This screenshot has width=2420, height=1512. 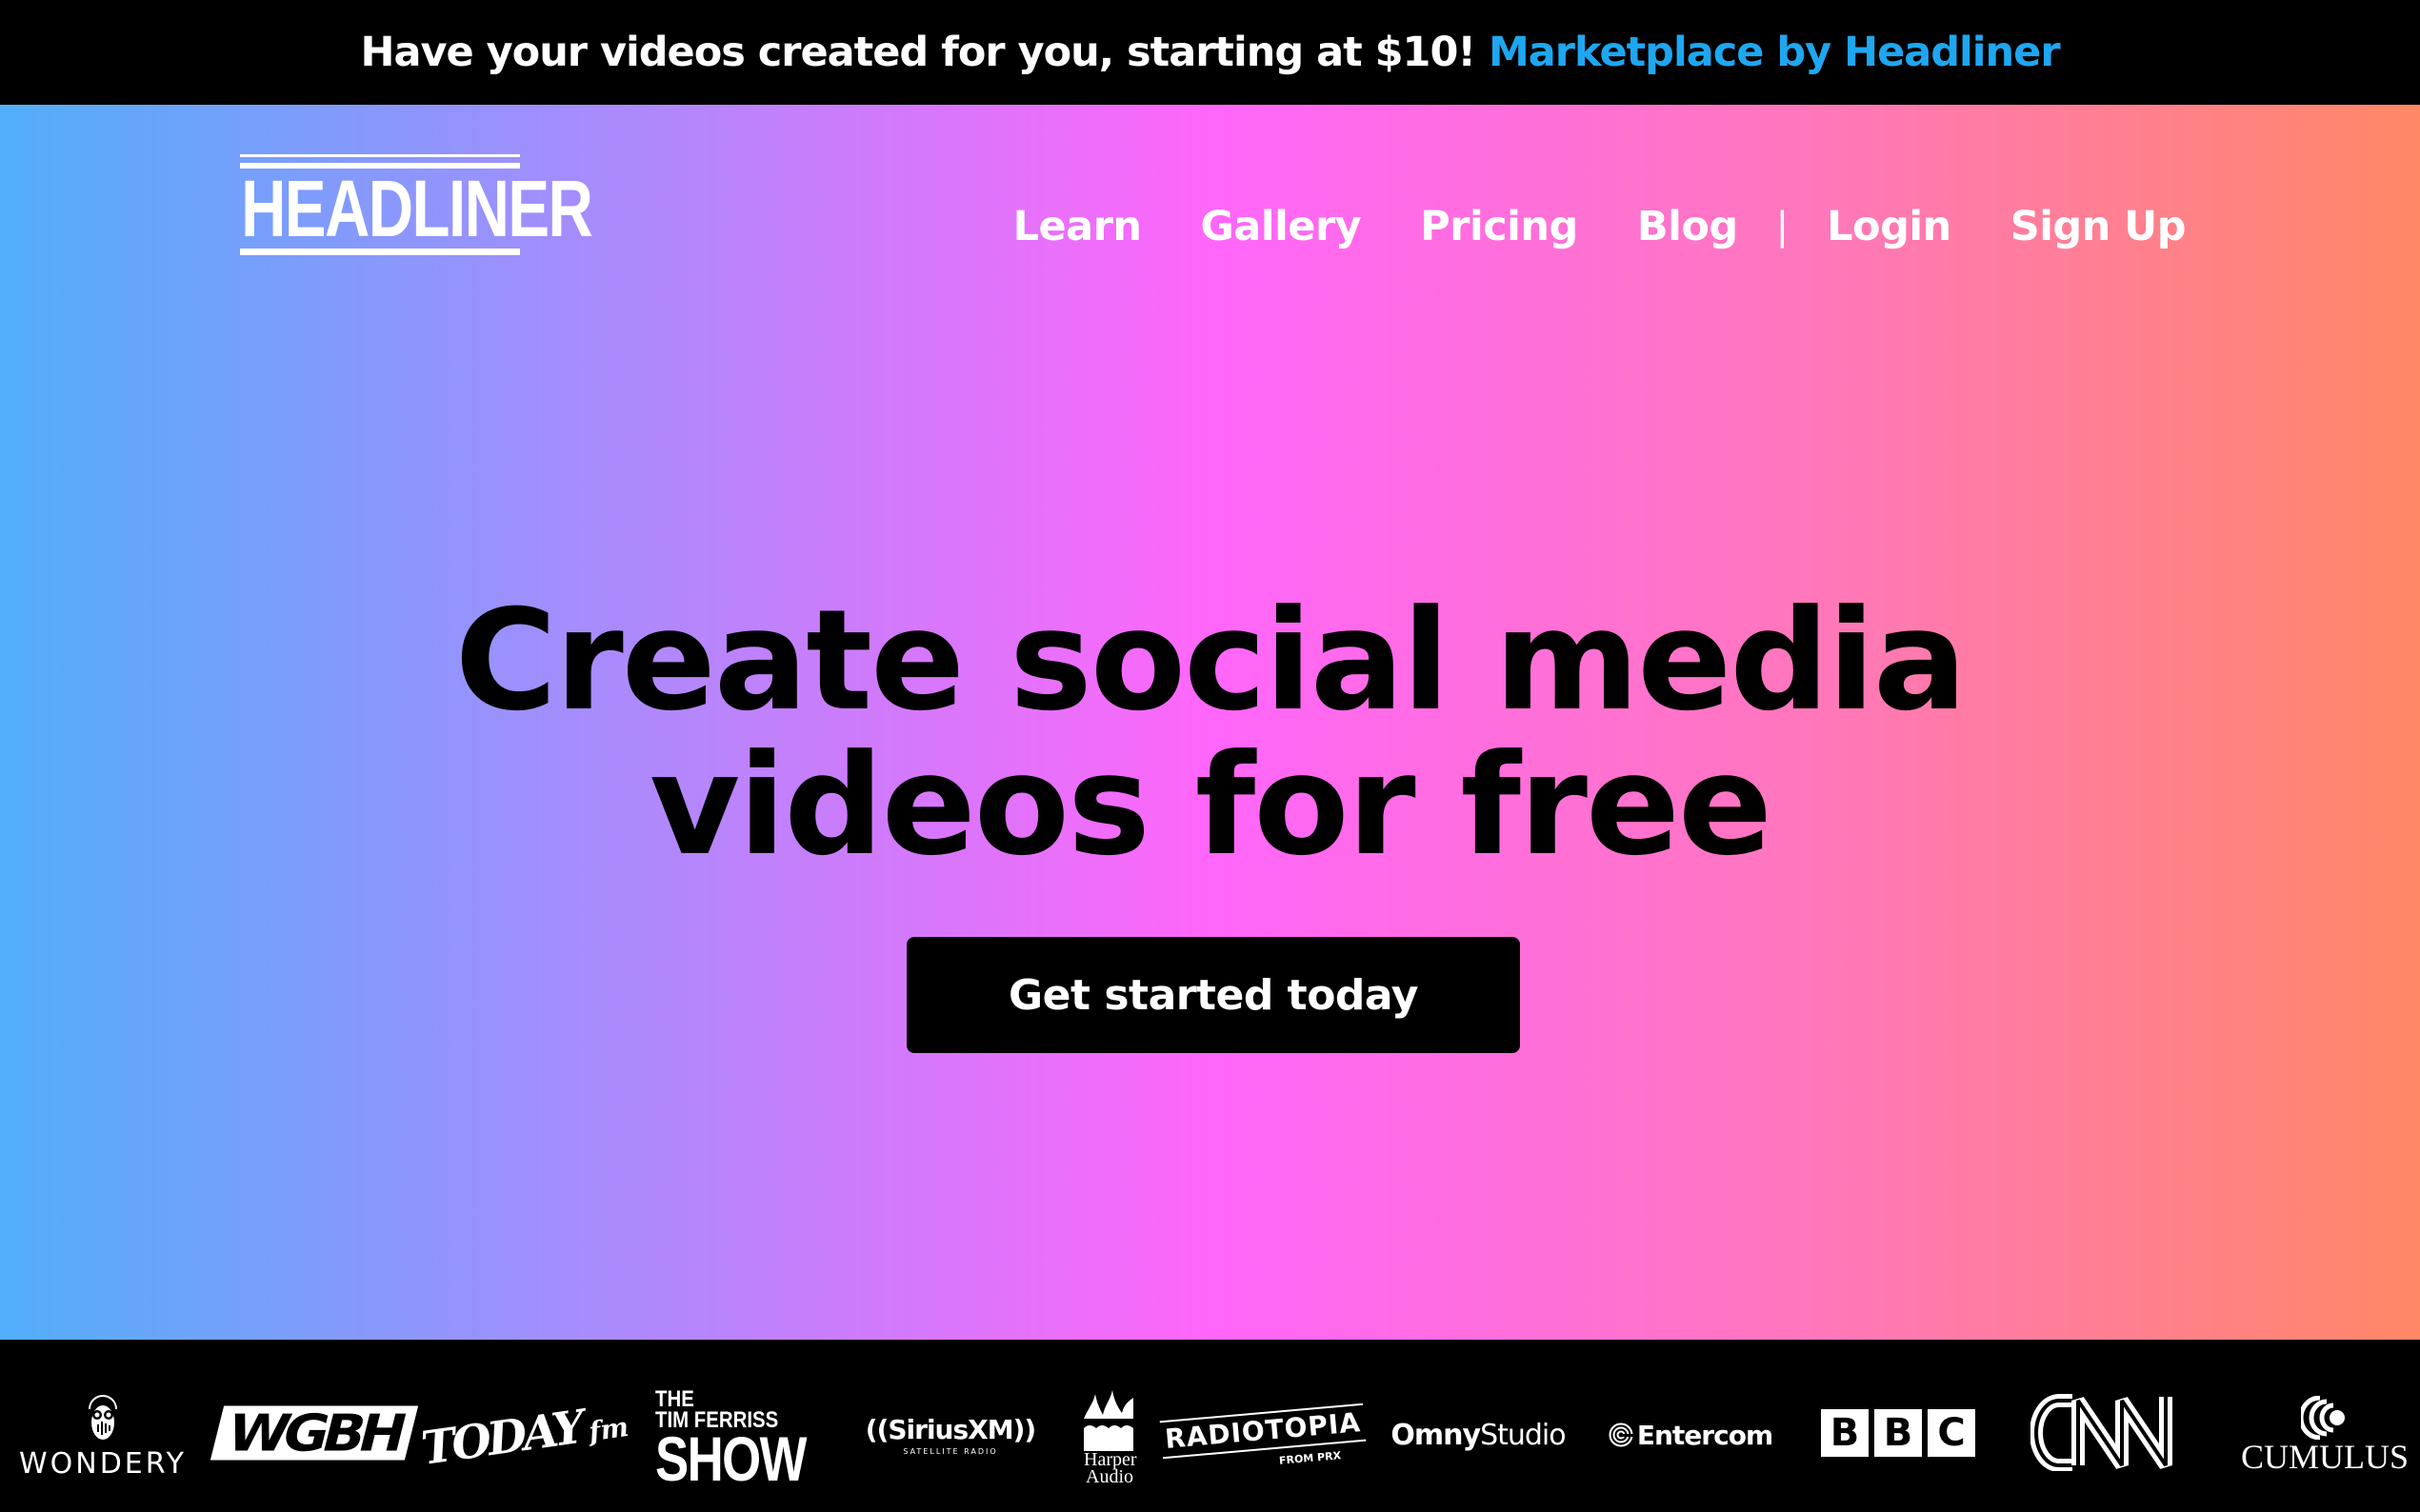 I want to click on bbc-logo: B B C, so click(x=1898, y=1433).